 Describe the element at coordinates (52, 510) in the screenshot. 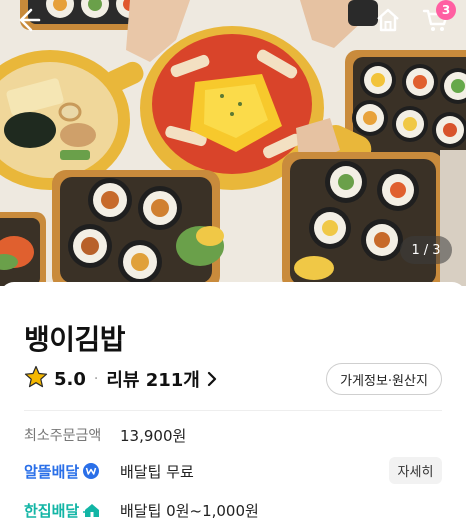

I see `onehouse-label-text: 한집배달` at that location.